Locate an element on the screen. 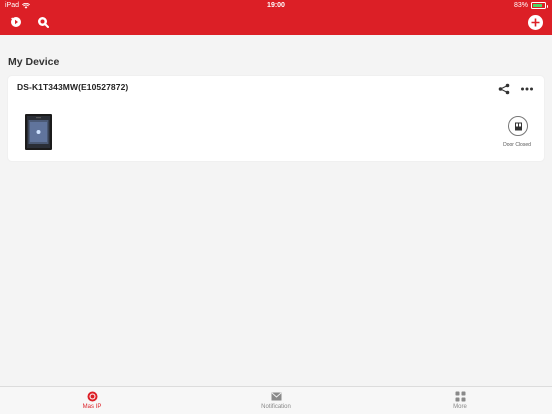  device-thumbnail is located at coordinates (38, 132).